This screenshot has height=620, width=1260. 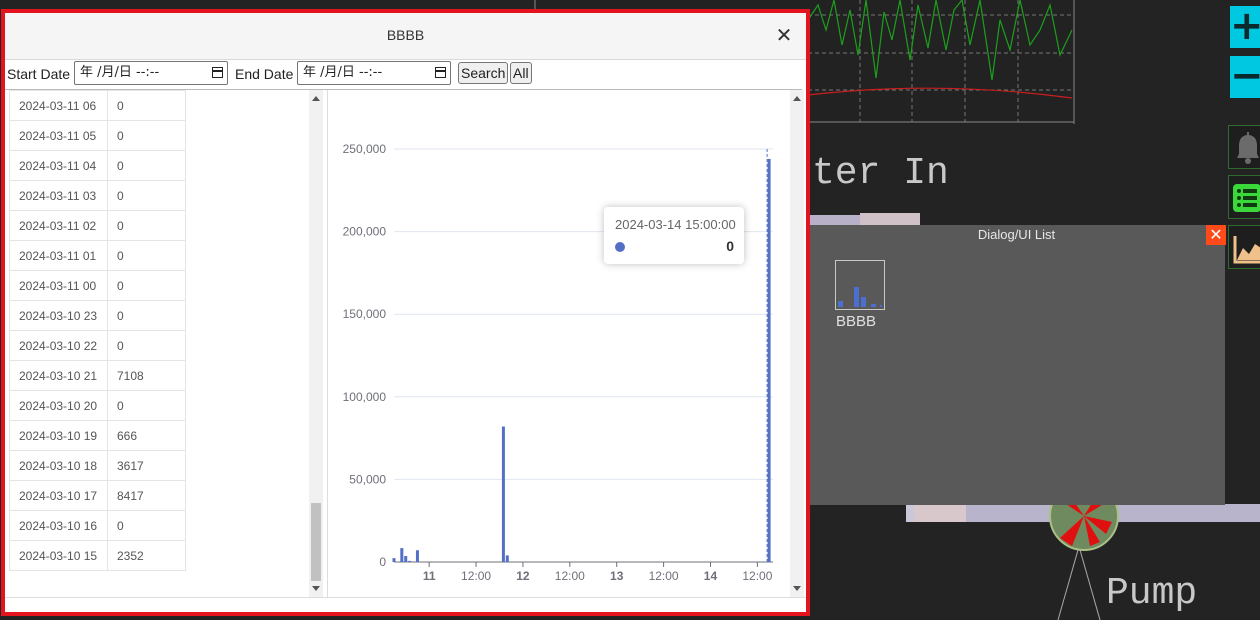 I want to click on table-row: 2024-03-11 04 0, so click(x=97, y=165).